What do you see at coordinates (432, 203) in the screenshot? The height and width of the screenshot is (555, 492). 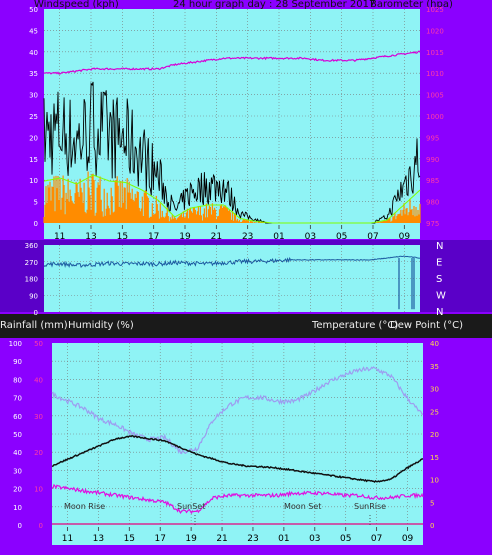 I see `barometer-ytick-label: 980` at bounding box center [432, 203].